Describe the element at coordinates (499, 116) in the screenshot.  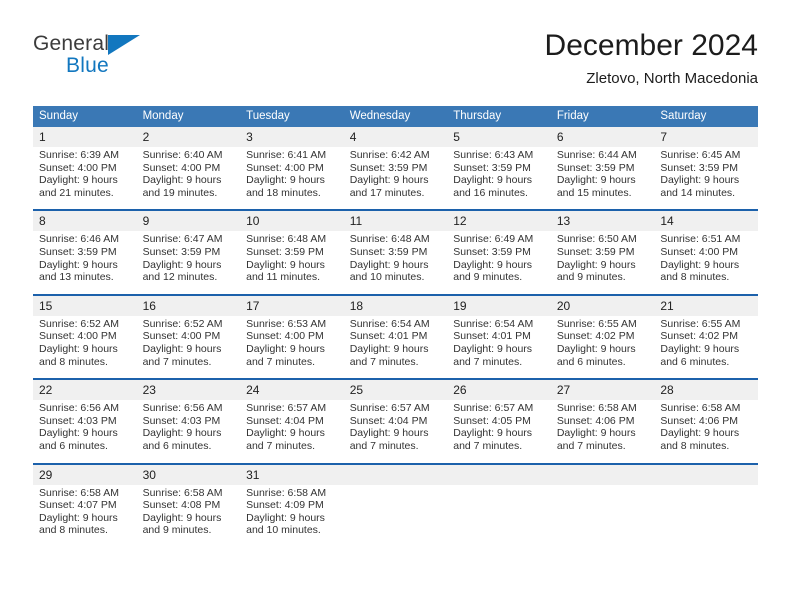
I see `weekday-header-thursday: Thursday` at that location.